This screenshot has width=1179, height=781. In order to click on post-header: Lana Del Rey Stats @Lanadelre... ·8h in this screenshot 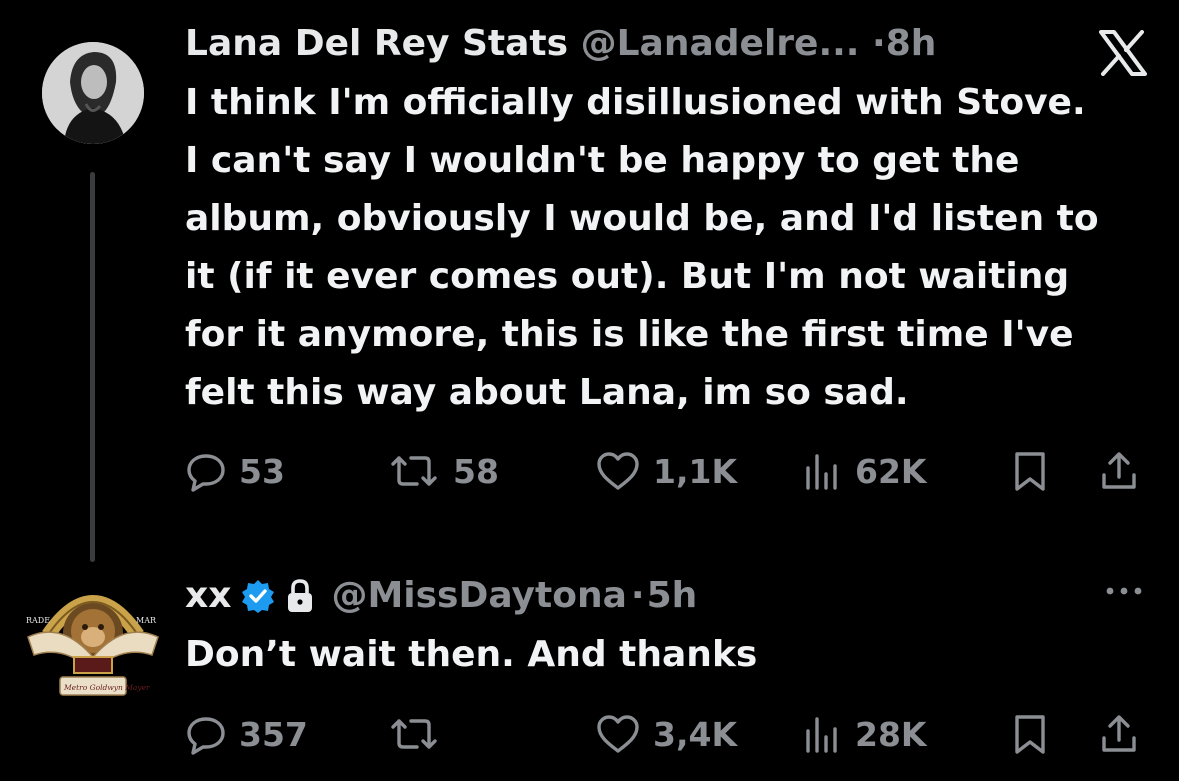, I will do `click(560, 44)`.